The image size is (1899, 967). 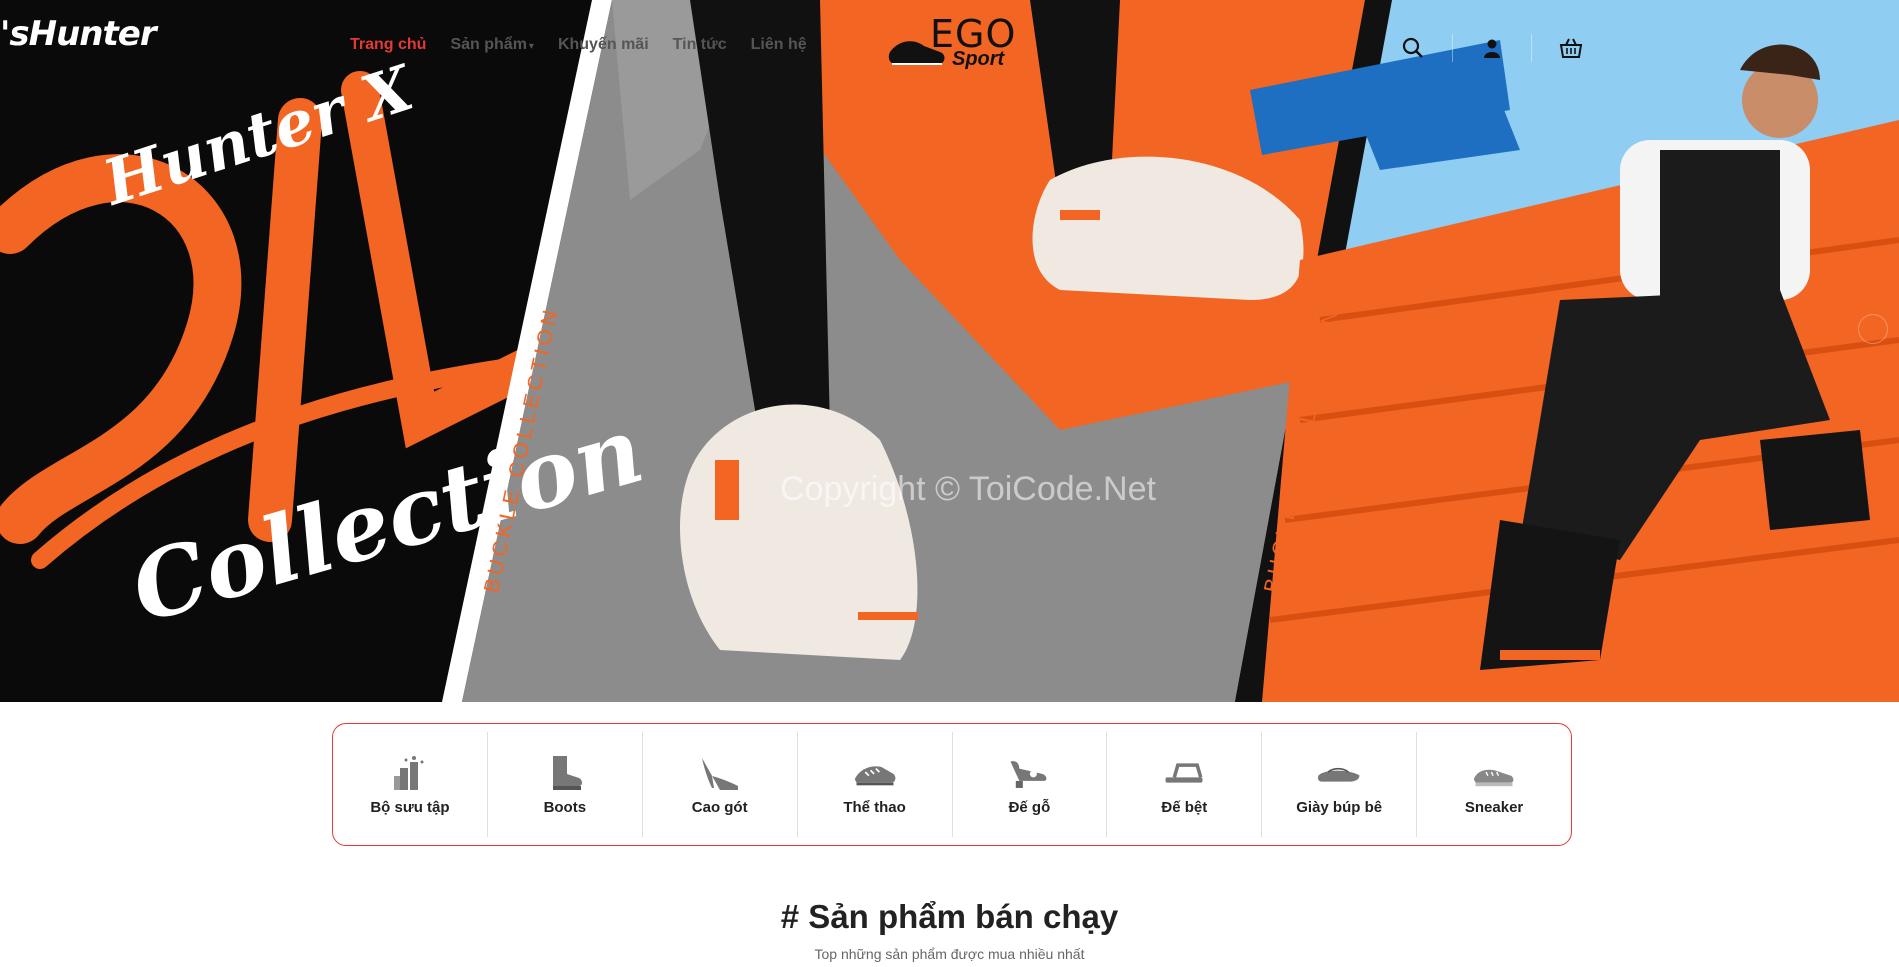 What do you see at coordinates (388, 45) in the screenshot?
I see `nav-item-home: Trang chủ` at bounding box center [388, 45].